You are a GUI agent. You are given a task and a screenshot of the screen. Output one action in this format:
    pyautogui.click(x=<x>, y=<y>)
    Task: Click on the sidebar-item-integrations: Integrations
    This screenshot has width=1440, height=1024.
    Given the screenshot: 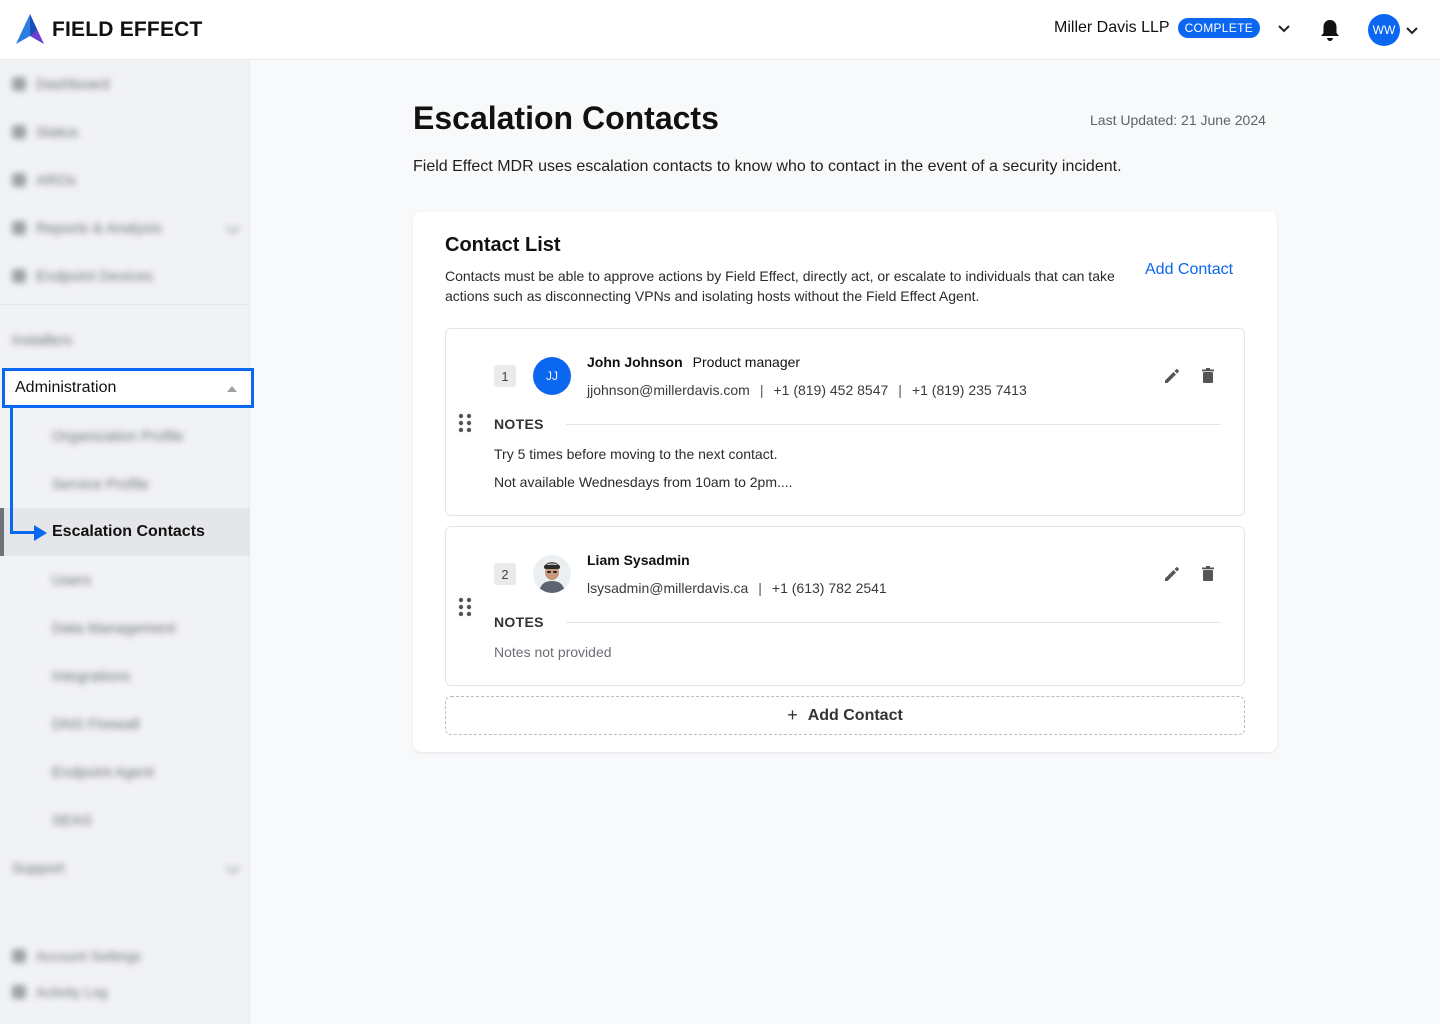 What is the action you would take?
    pyautogui.click(x=125, y=676)
    